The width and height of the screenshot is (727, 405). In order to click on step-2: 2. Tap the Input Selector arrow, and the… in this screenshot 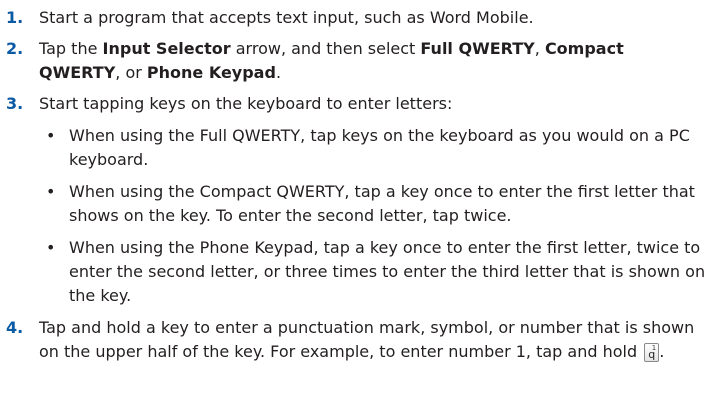, I will do `click(355, 61)`.